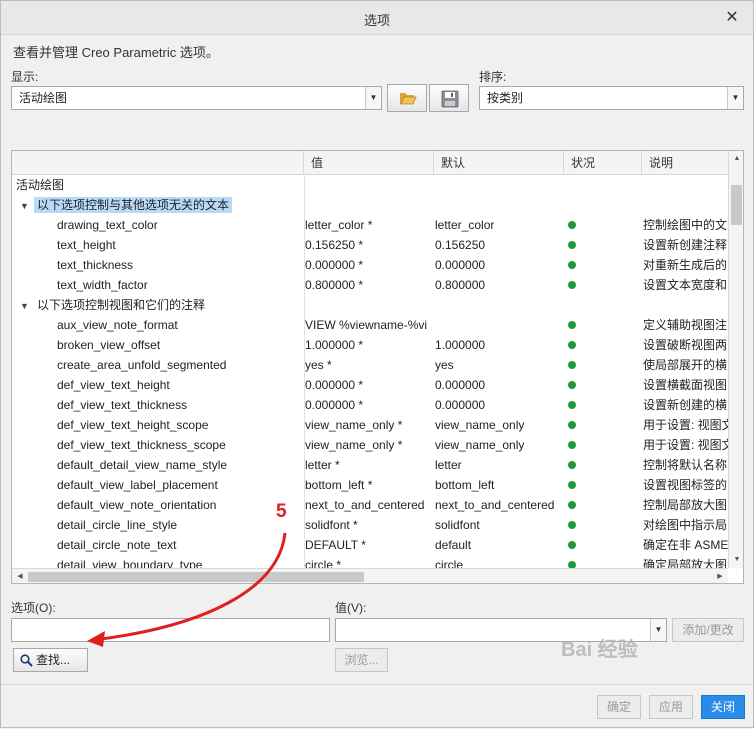 This screenshot has width=754, height=729. I want to click on close-button: 关闭, so click(723, 707).